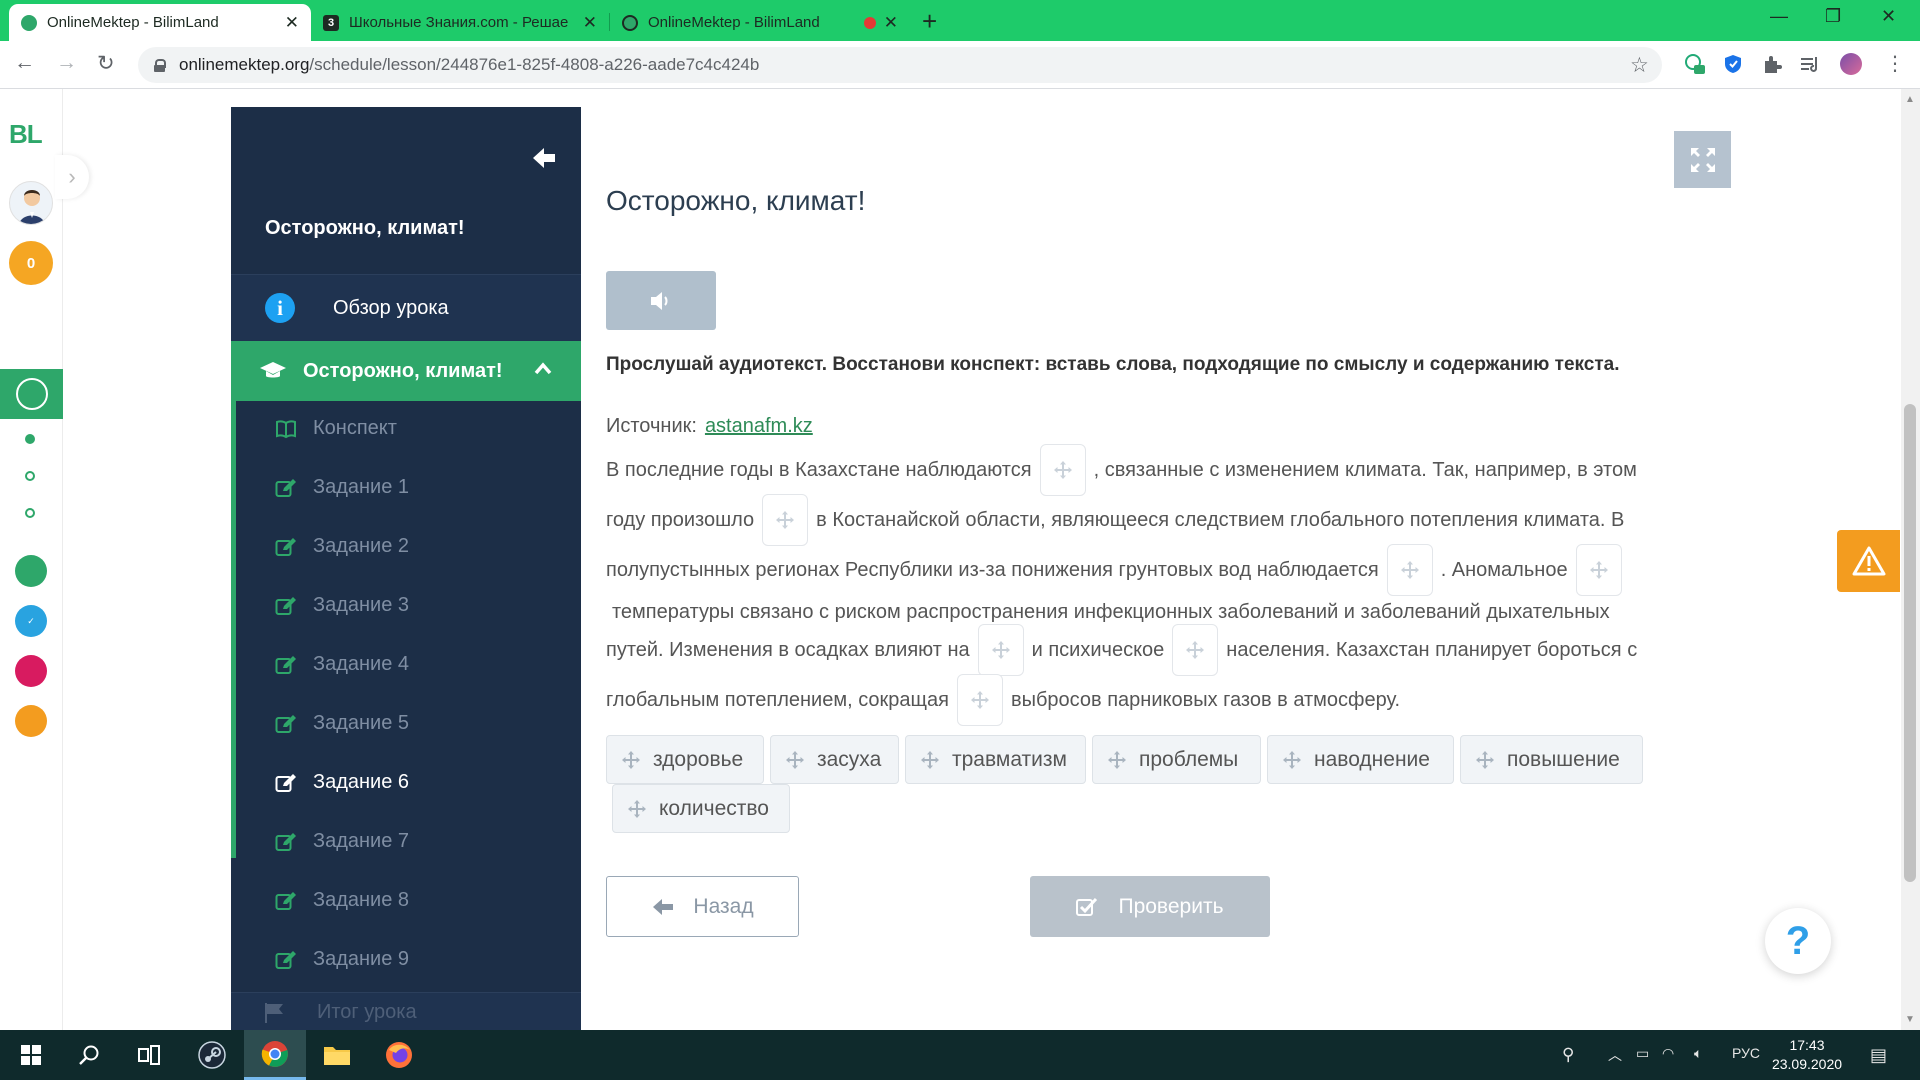 The height and width of the screenshot is (1080, 1920). Describe the element at coordinates (31, 263) in the screenshot. I see `coins-badge: 0` at that location.